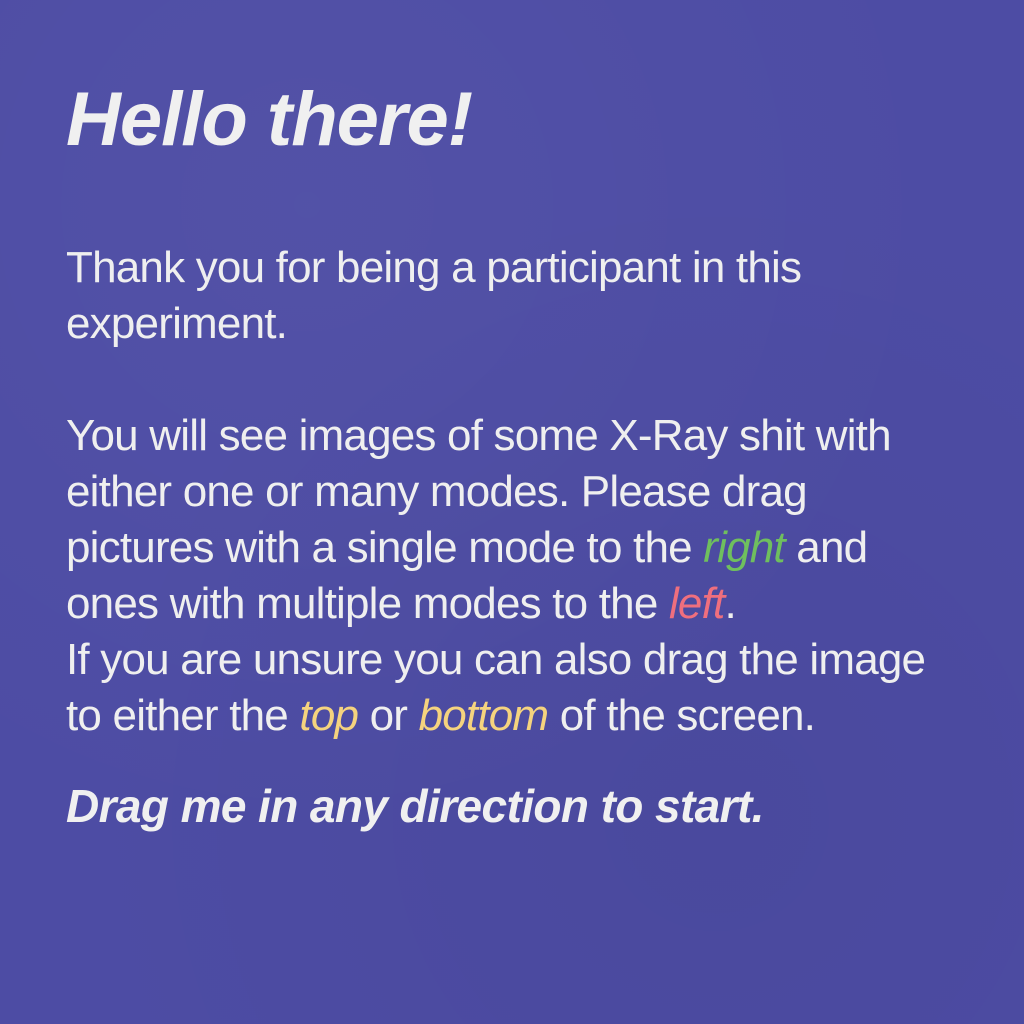 The image size is (1024, 1024). I want to click on instructions-part-6: of the screen., so click(682, 715).